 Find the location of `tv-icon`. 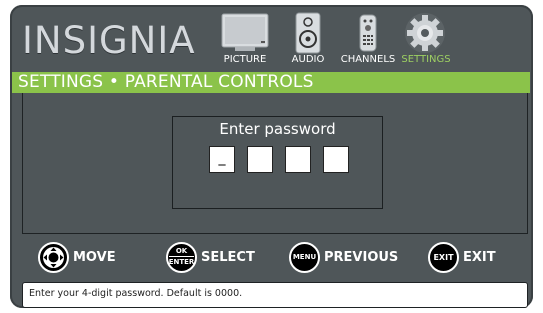

tv-icon is located at coordinates (245, 34).